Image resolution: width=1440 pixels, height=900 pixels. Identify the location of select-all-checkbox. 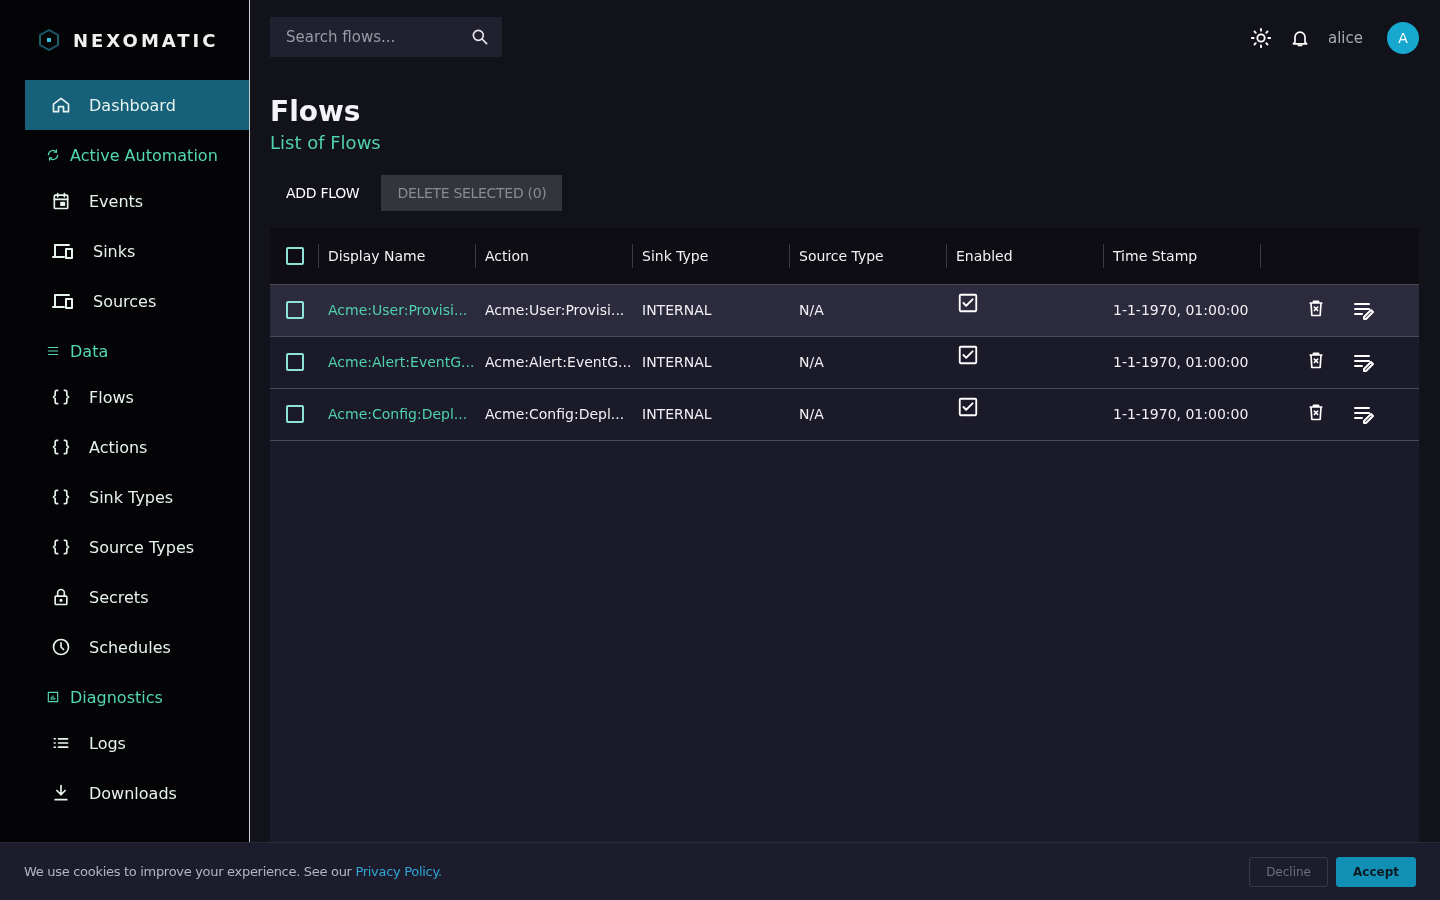
(295, 255).